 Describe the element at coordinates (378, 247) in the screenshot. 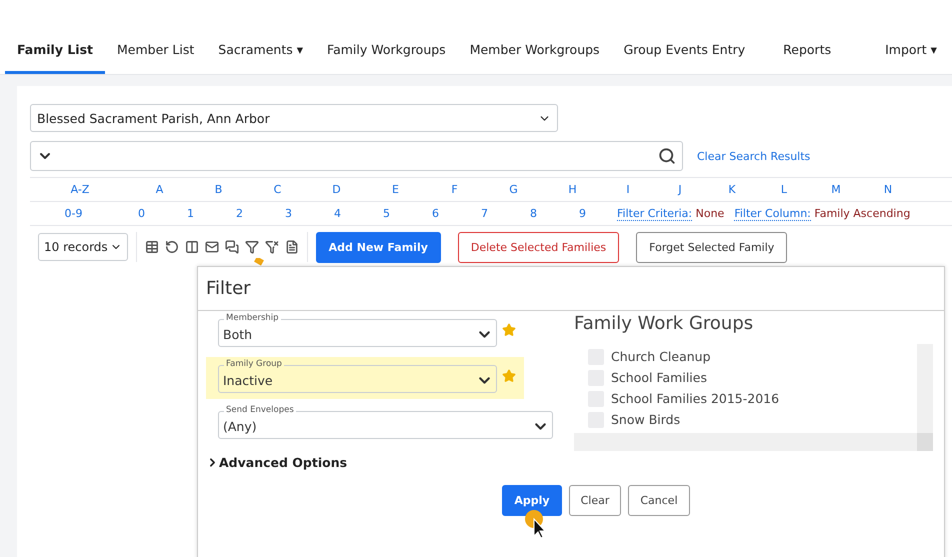

I see `action-button: Add New Family` at that location.